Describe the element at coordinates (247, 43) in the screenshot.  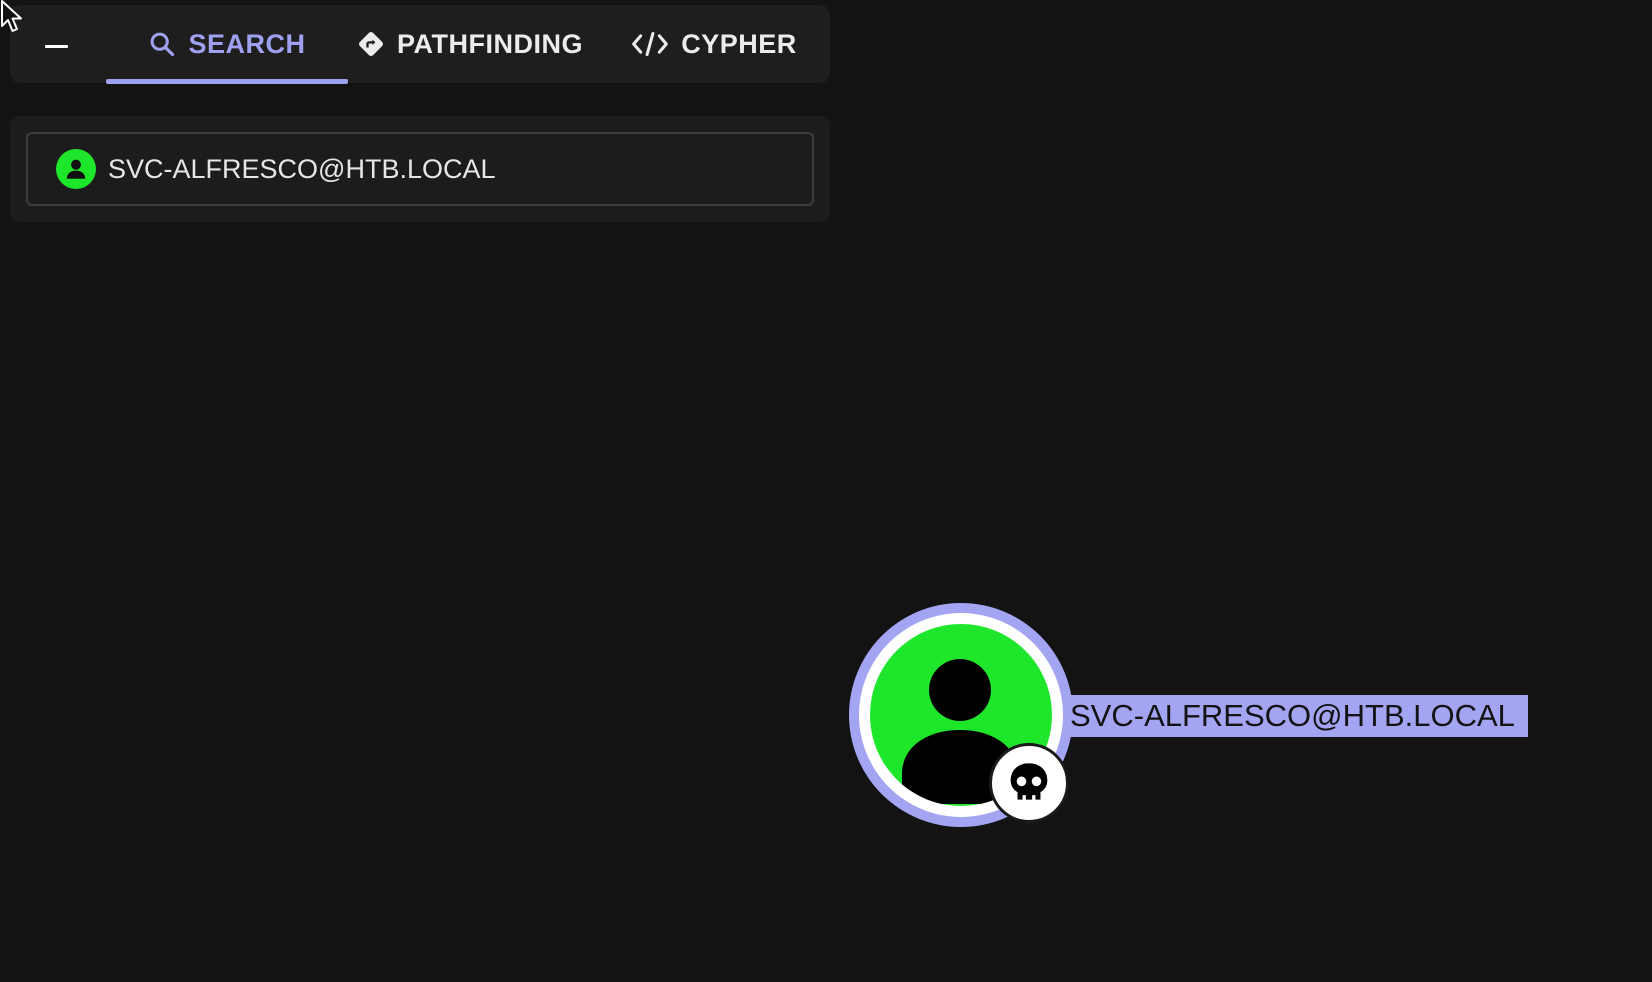
I see `tab-label: SEARCH` at that location.